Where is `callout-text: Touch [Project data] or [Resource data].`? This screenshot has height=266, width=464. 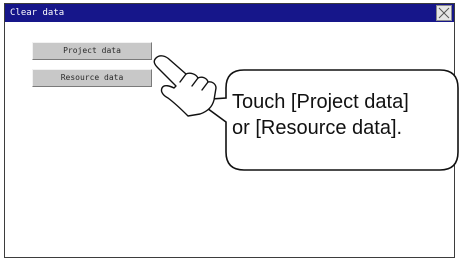
callout-text: Touch [Project data] or [Resource data]. is located at coordinates (342, 115).